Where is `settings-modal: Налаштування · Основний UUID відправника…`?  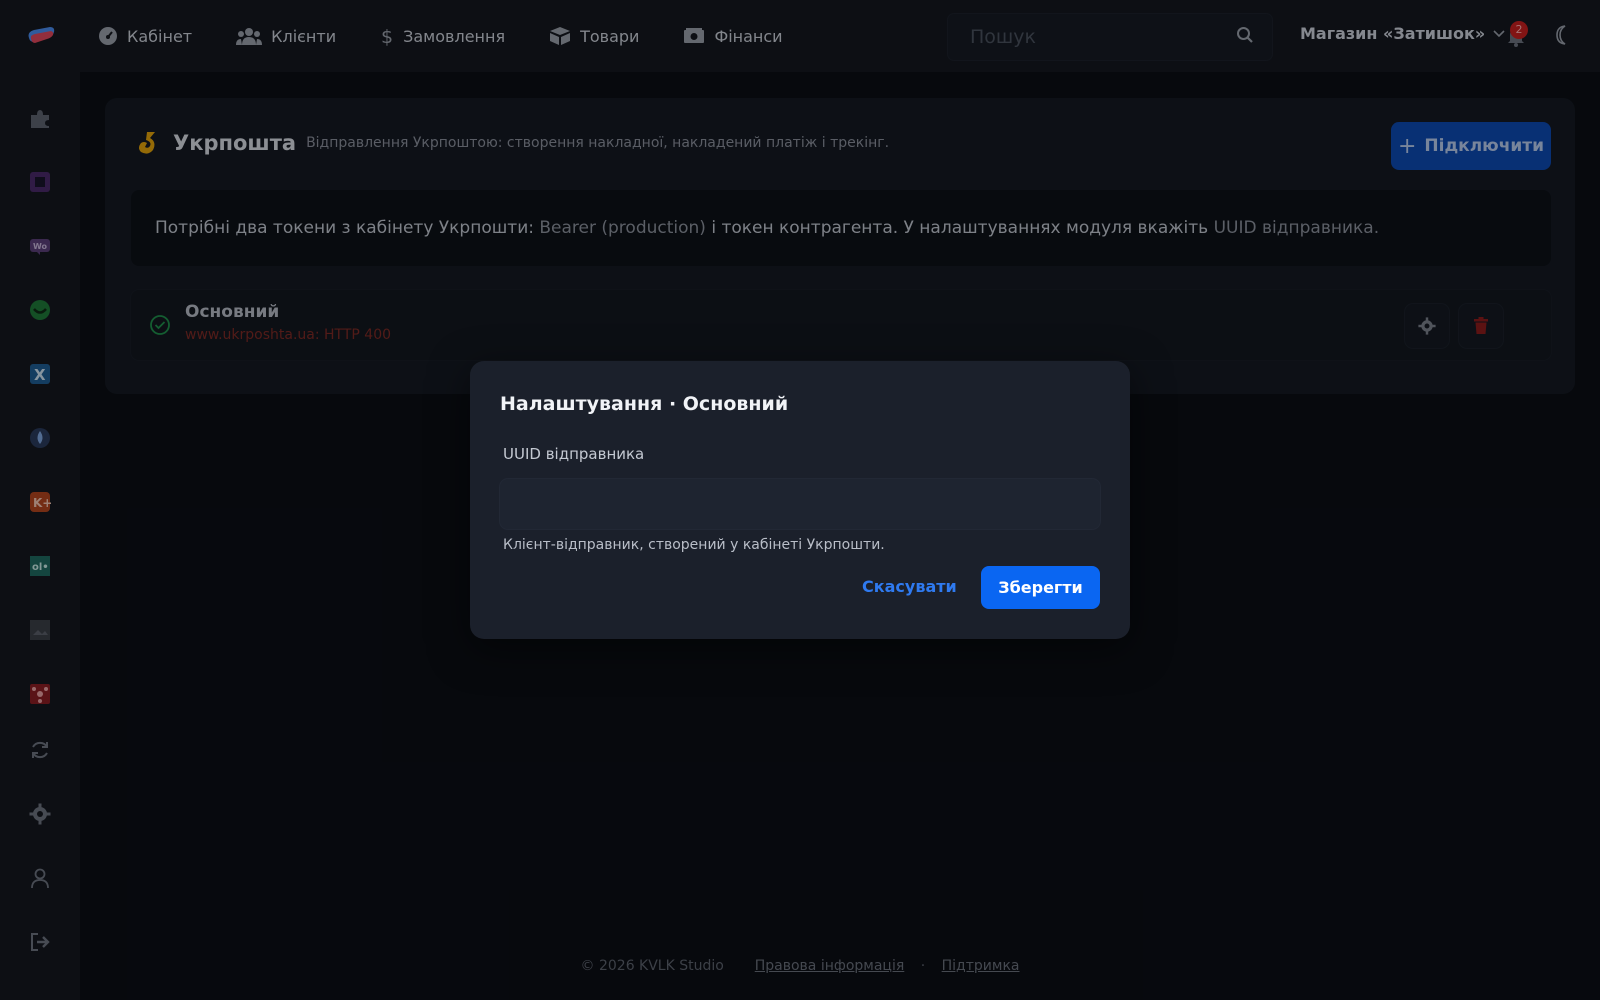 settings-modal: Налаштування · Основний UUID відправника… is located at coordinates (800, 500).